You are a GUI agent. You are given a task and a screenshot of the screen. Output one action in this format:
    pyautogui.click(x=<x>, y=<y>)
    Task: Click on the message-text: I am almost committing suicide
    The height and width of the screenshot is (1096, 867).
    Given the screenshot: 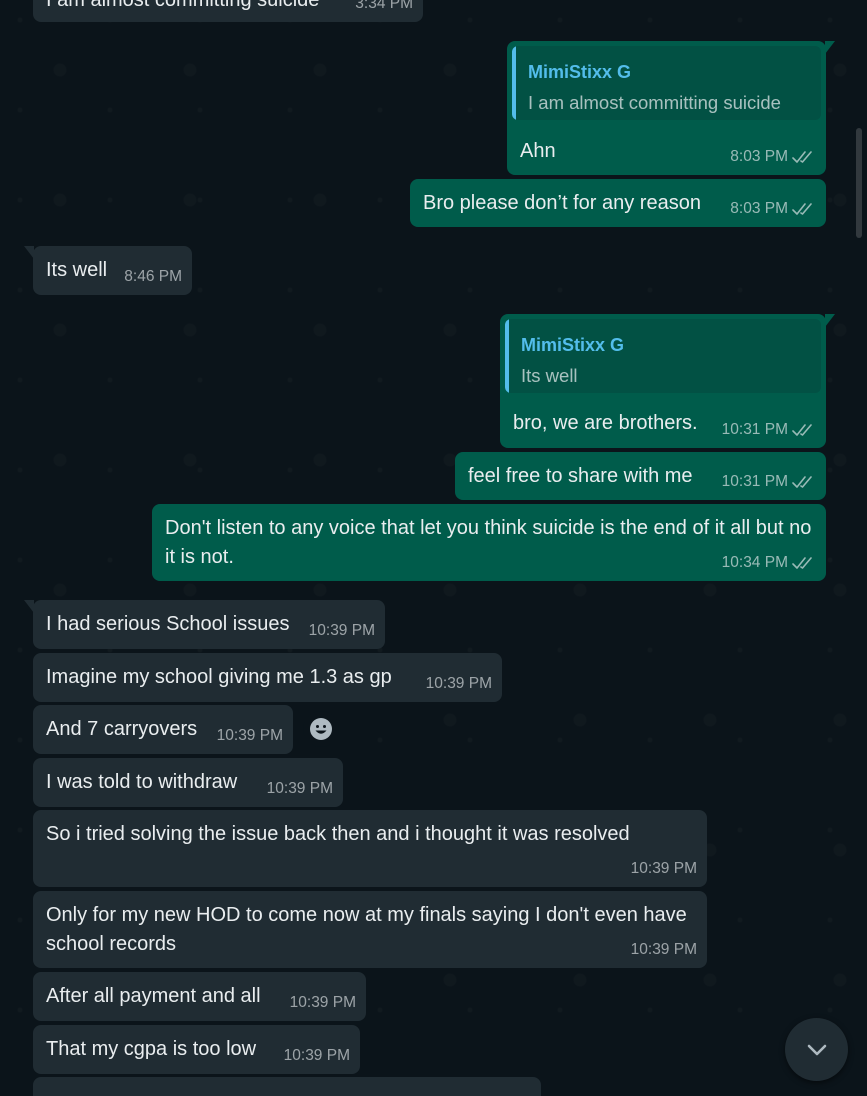 What is the action you would take?
    pyautogui.click(x=183, y=5)
    